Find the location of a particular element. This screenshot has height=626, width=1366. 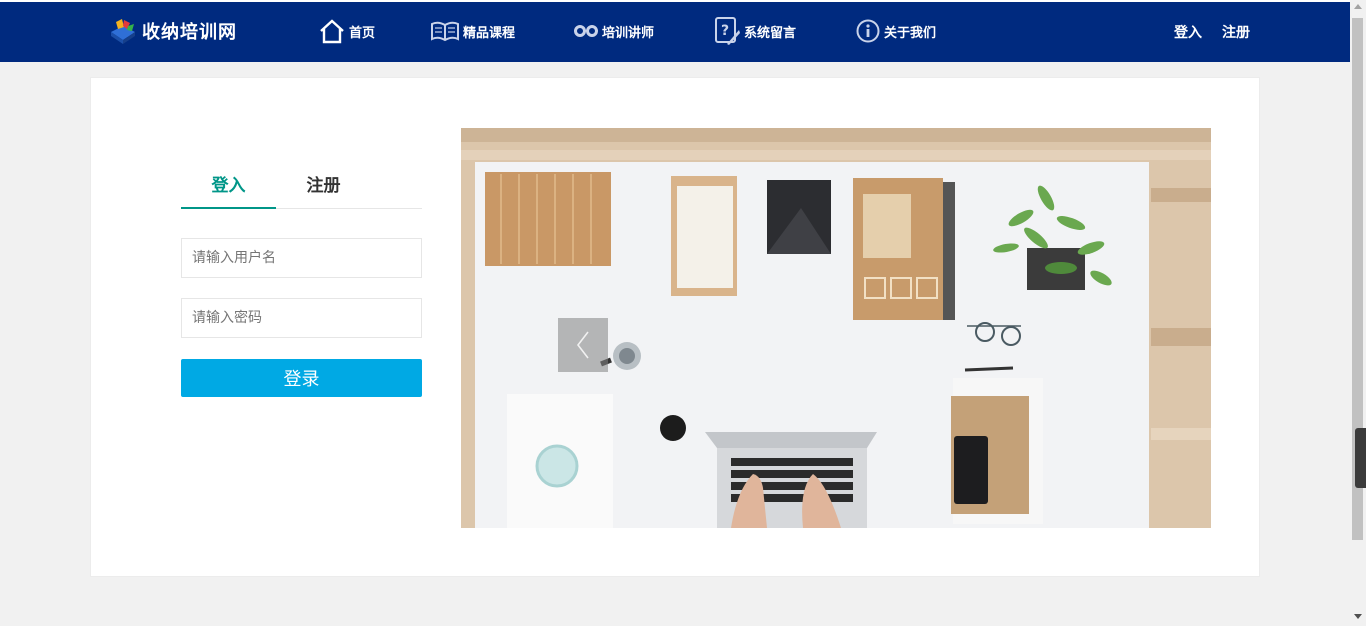

nav-item-label: 系统留言 is located at coordinates (770, 33).